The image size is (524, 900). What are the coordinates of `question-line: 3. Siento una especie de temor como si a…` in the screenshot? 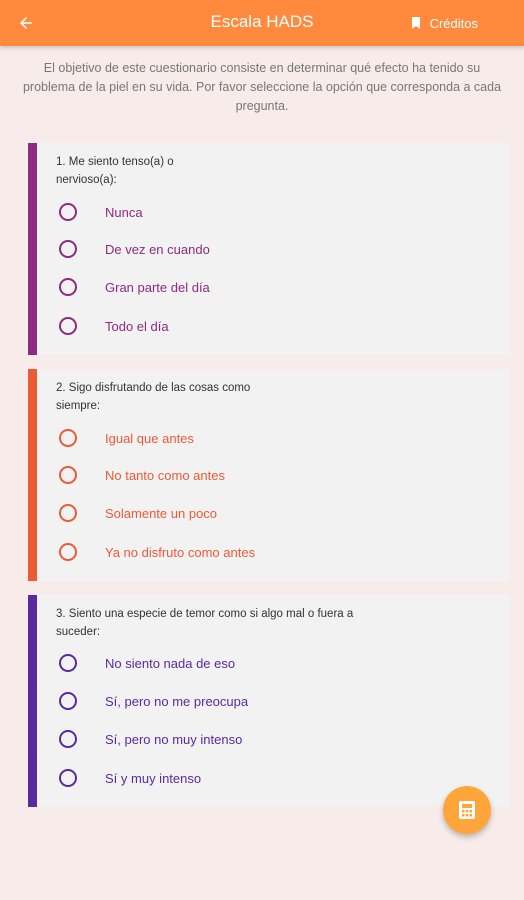 It's located at (205, 614).